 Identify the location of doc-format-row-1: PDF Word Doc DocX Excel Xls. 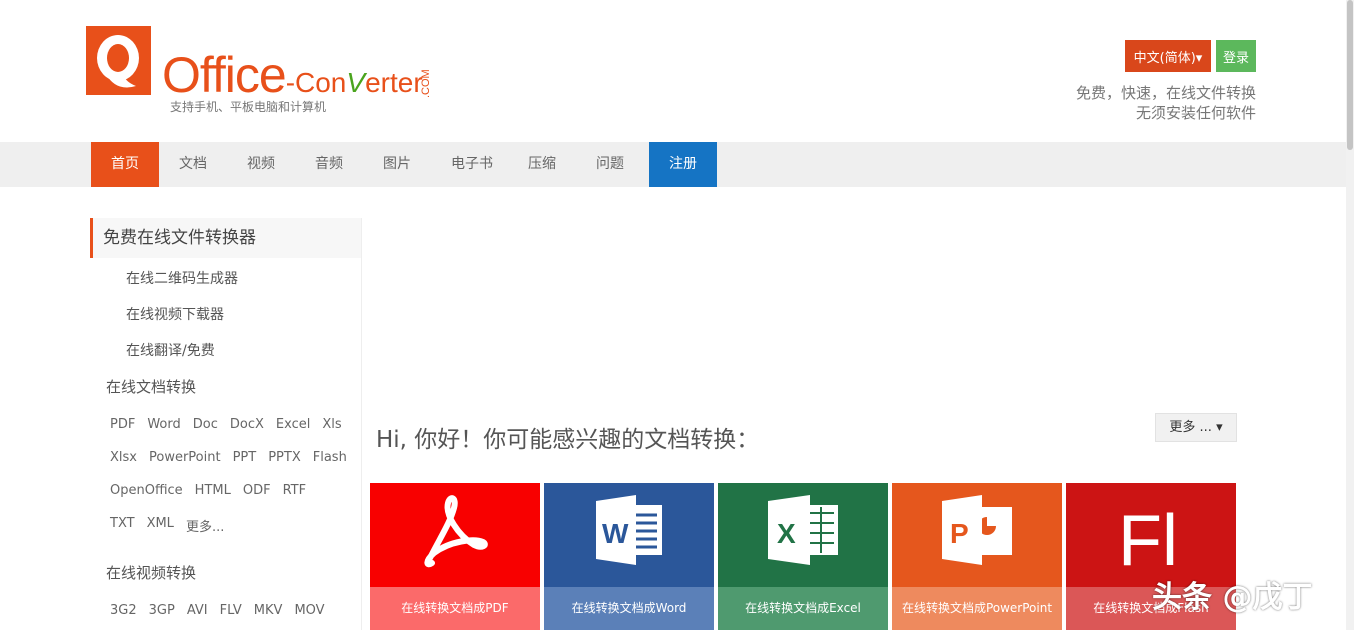
(232, 424).